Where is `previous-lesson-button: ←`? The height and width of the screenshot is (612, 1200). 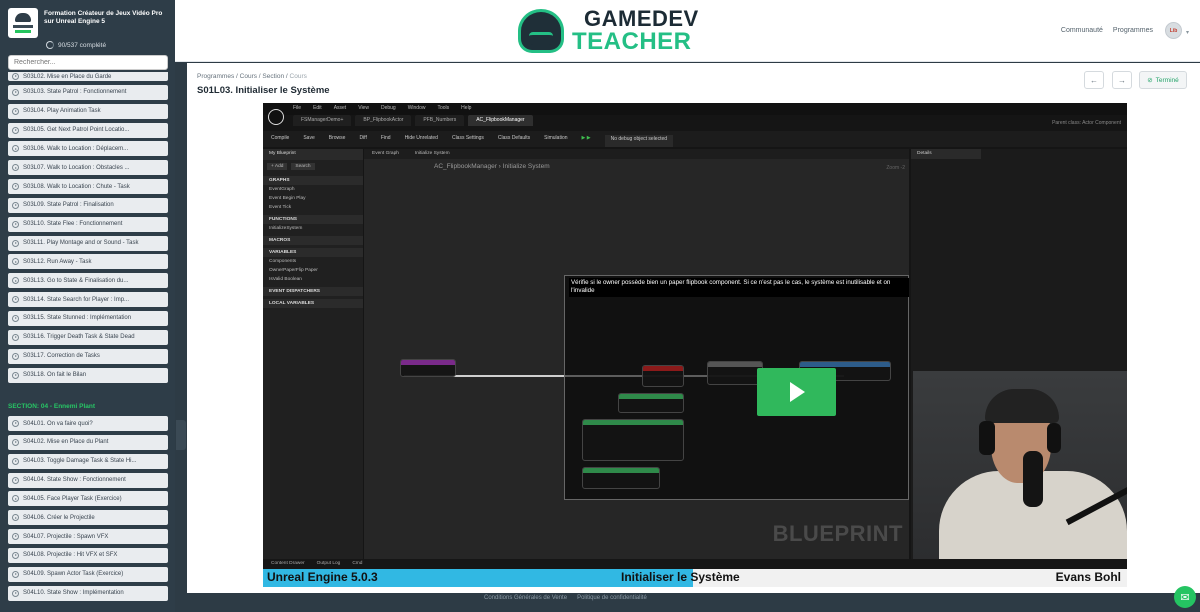
previous-lesson-button: ← is located at coordinates (1094, 80).